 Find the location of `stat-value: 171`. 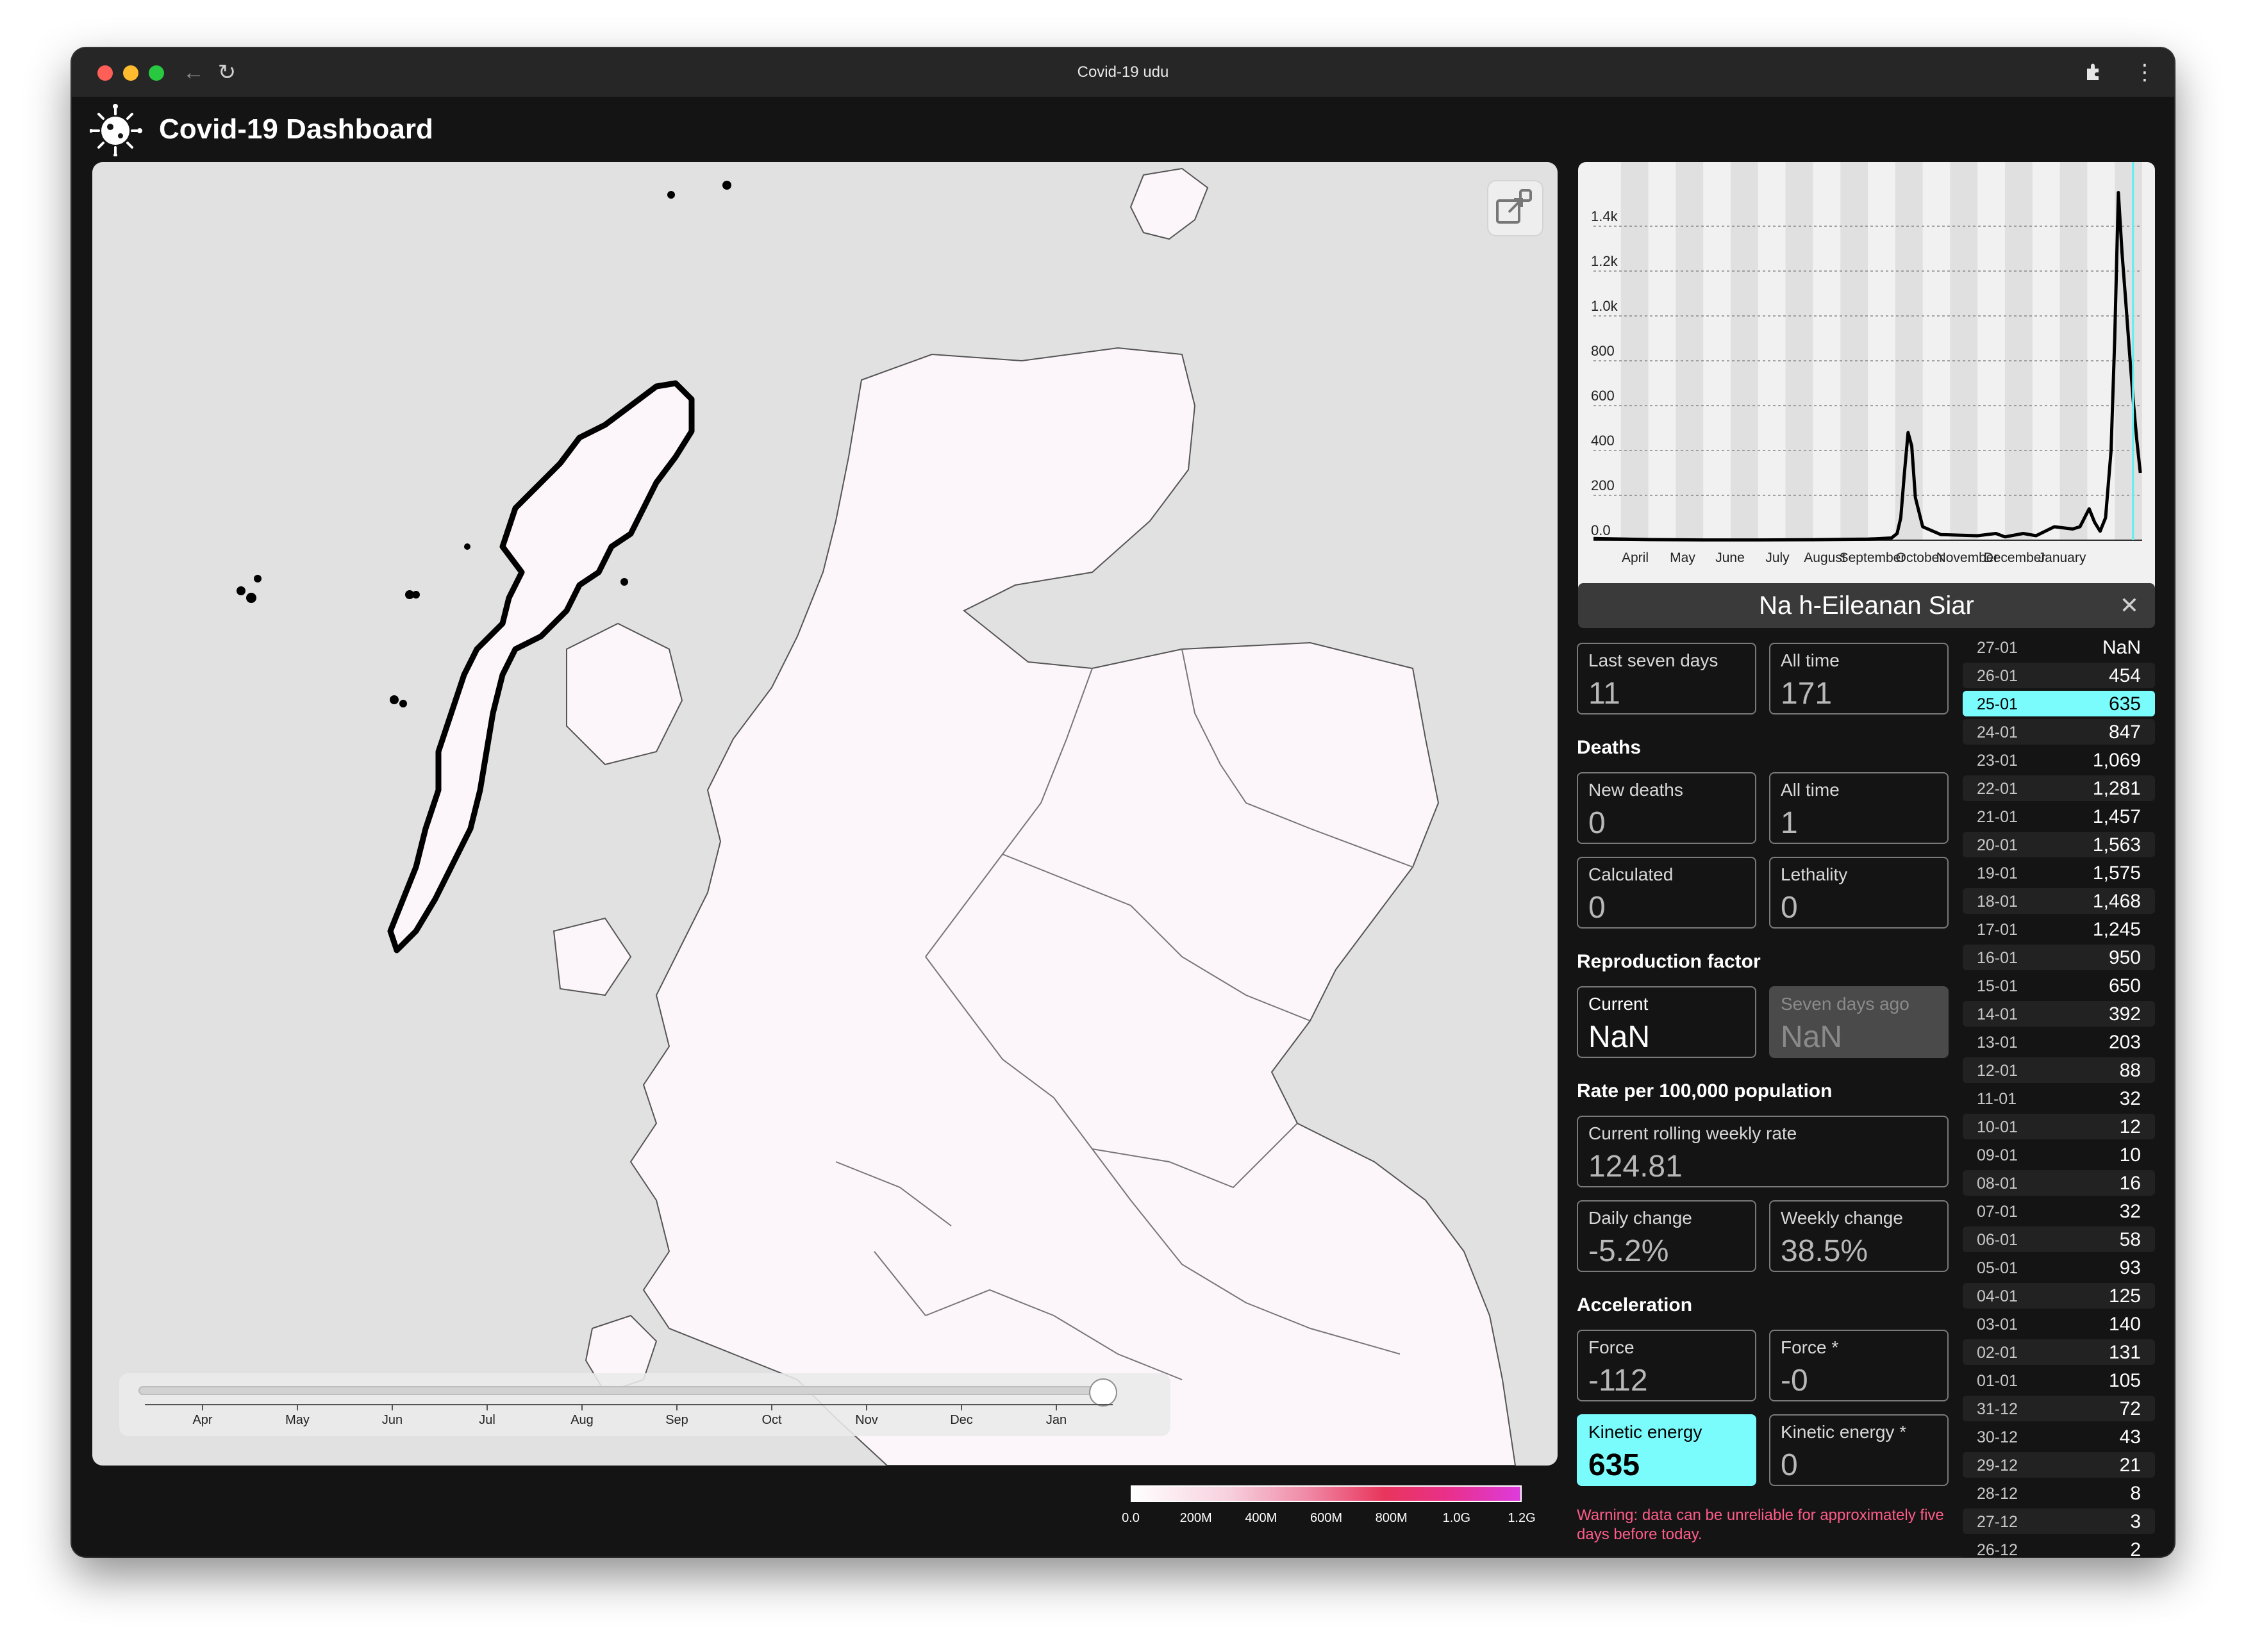

stat-value: 171 is located at coordinates (1807, 694).